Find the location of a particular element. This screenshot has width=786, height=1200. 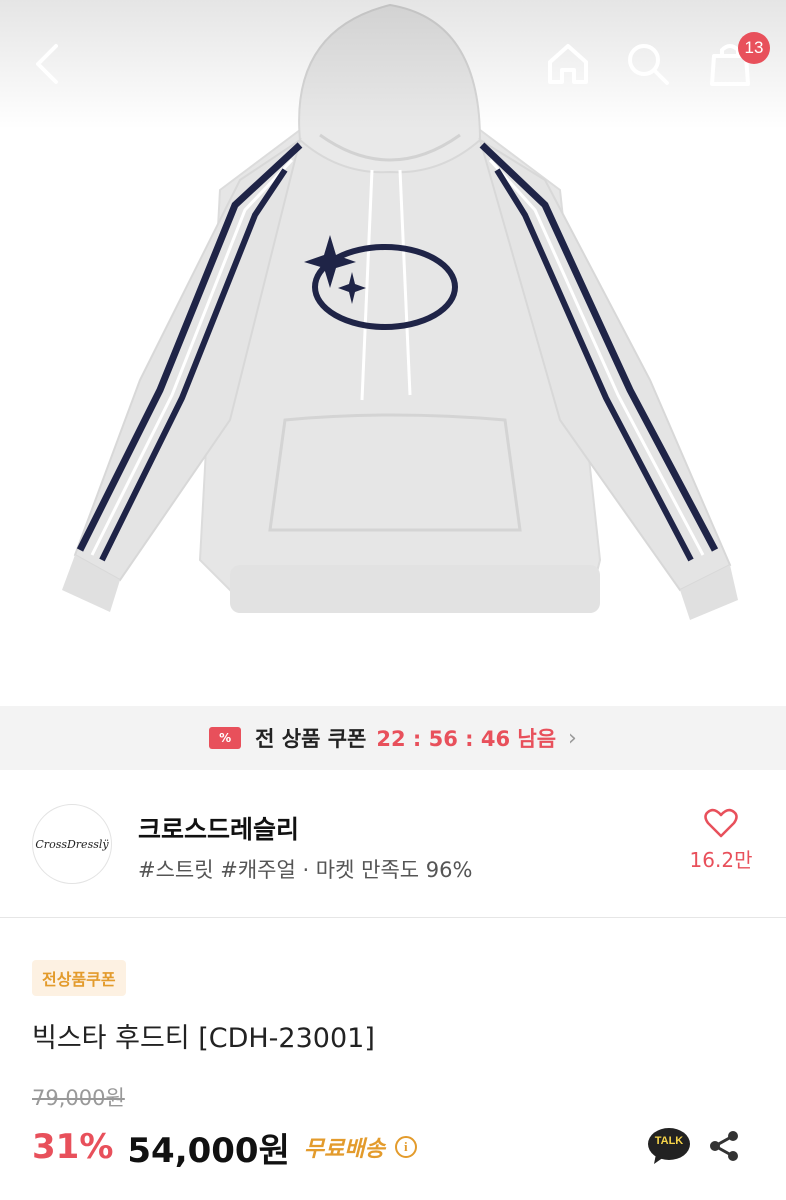

search-icon is located at coordinates (648, 64).